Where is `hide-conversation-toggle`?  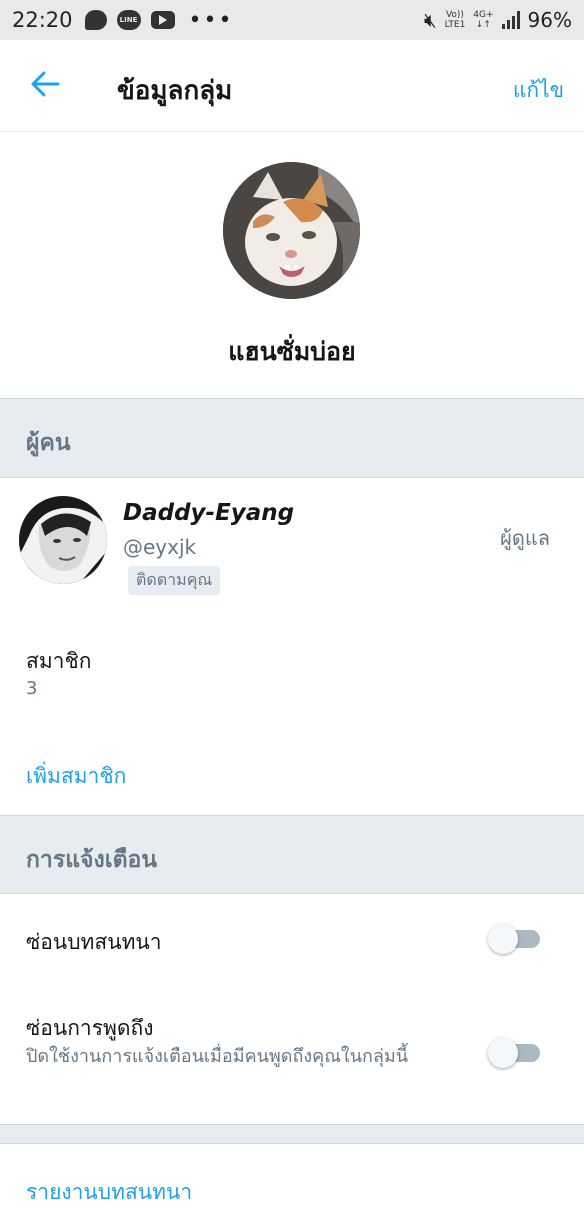
hide-conversation-toggle is located at coordinates (515, 938).